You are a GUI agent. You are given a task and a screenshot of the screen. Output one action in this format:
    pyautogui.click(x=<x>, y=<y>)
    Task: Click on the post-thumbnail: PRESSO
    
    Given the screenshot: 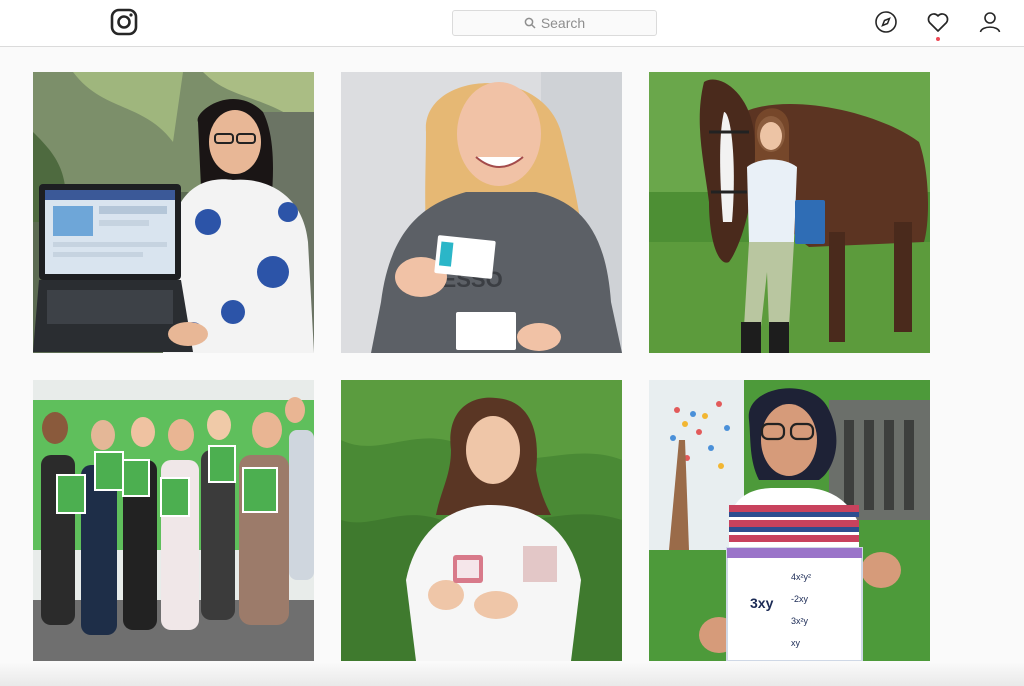 What is the action you would take?
    pyautogui.click(x=481, y=212)
    